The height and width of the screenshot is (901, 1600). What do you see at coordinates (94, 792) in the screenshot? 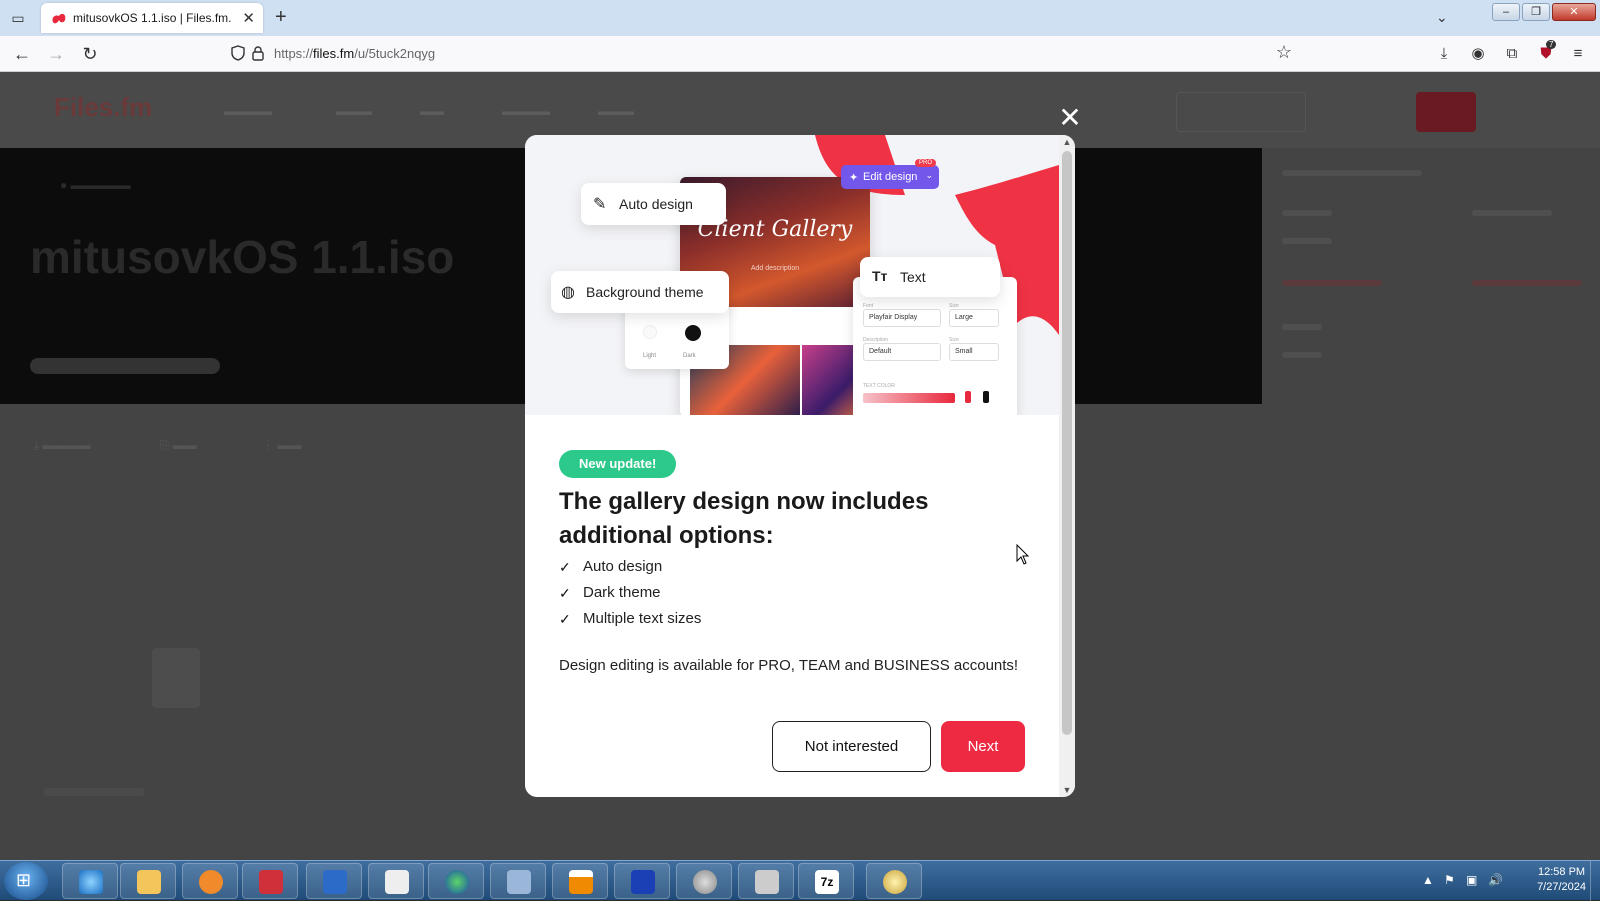
I see `page-footer-text` at bounding box center [94, 792].